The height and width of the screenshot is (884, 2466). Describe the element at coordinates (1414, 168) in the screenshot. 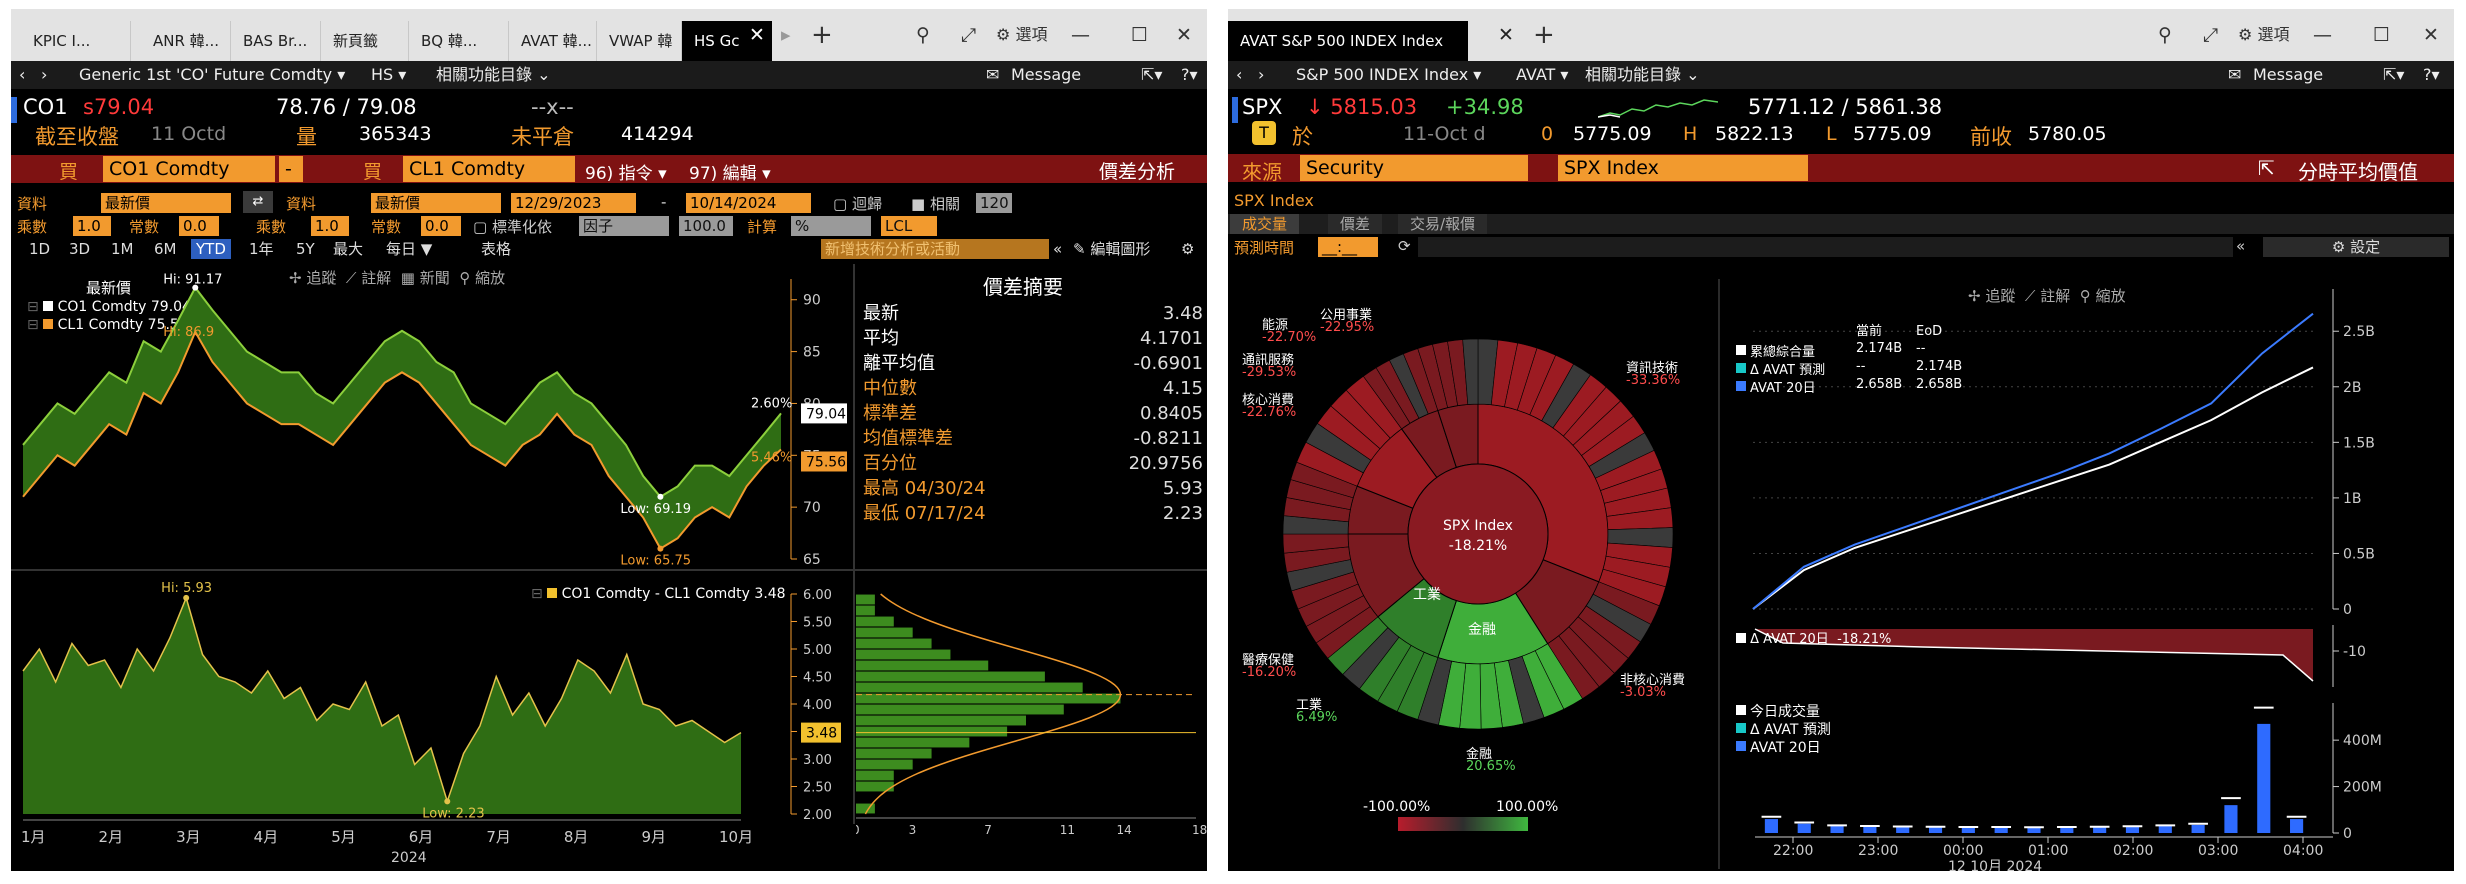

I see `source-field: Security` at that location.